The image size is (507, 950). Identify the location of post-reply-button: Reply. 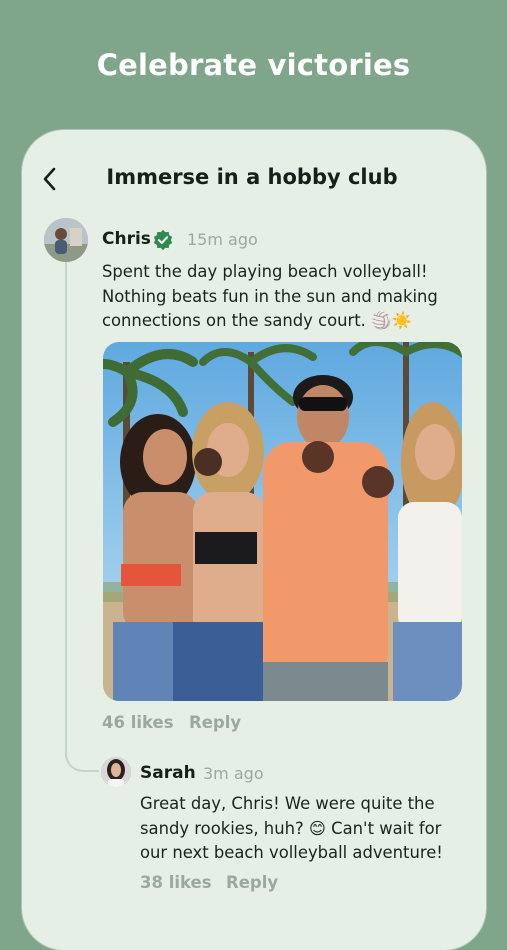
(215, 722).